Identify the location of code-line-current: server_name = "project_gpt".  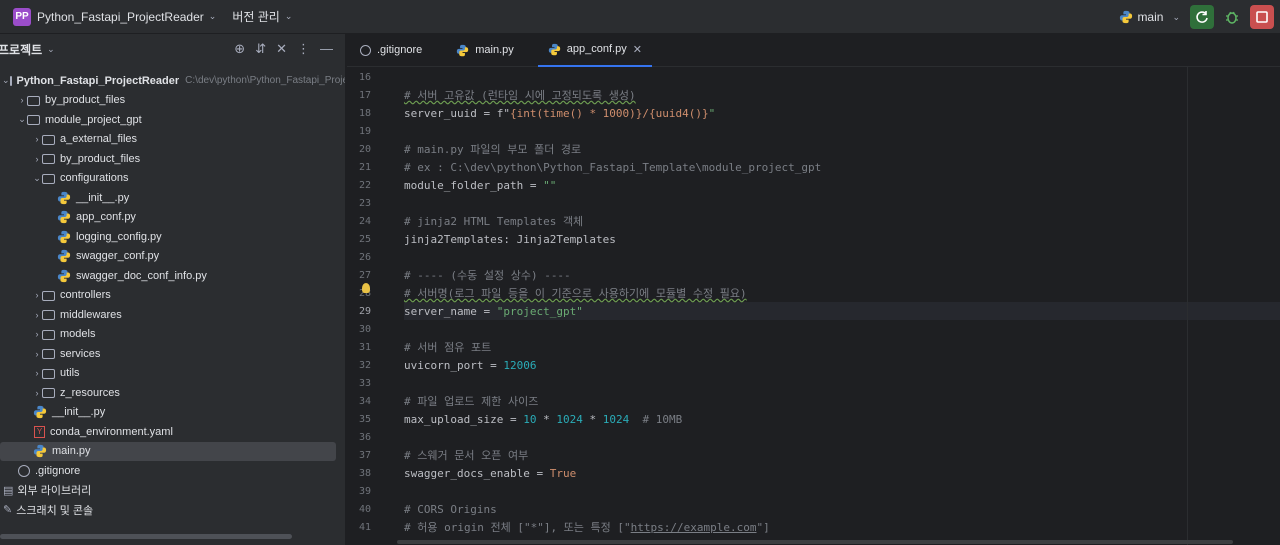
(842, 311).